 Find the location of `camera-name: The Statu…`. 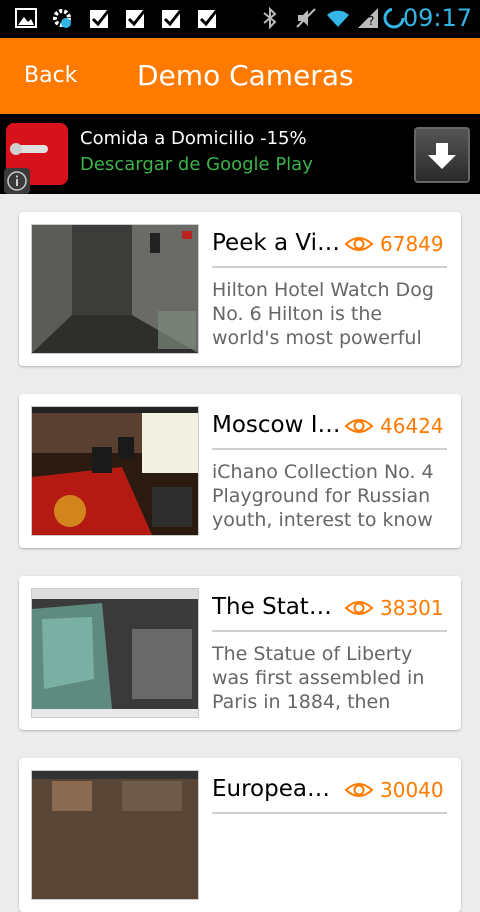

camera-name: The Statu… is located at coordinates (278, 607).